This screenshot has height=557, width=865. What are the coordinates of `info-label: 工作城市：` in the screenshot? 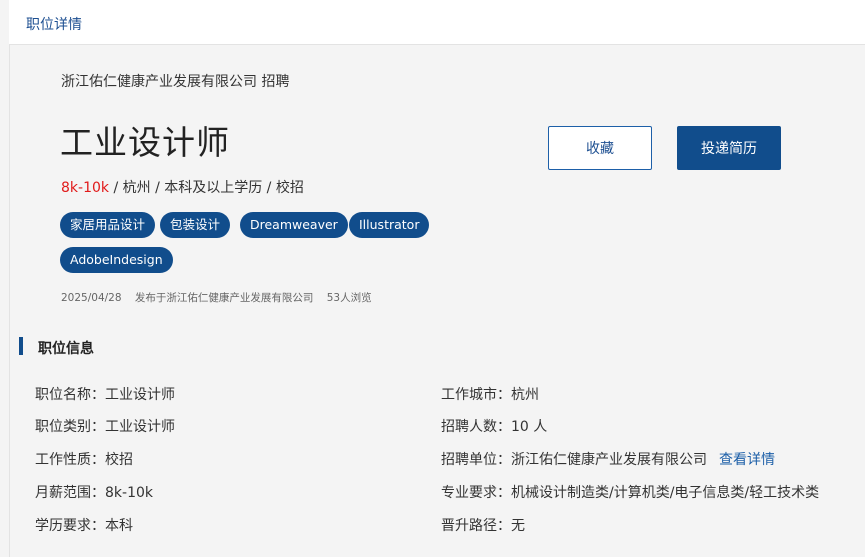 It's located at (476, 395).